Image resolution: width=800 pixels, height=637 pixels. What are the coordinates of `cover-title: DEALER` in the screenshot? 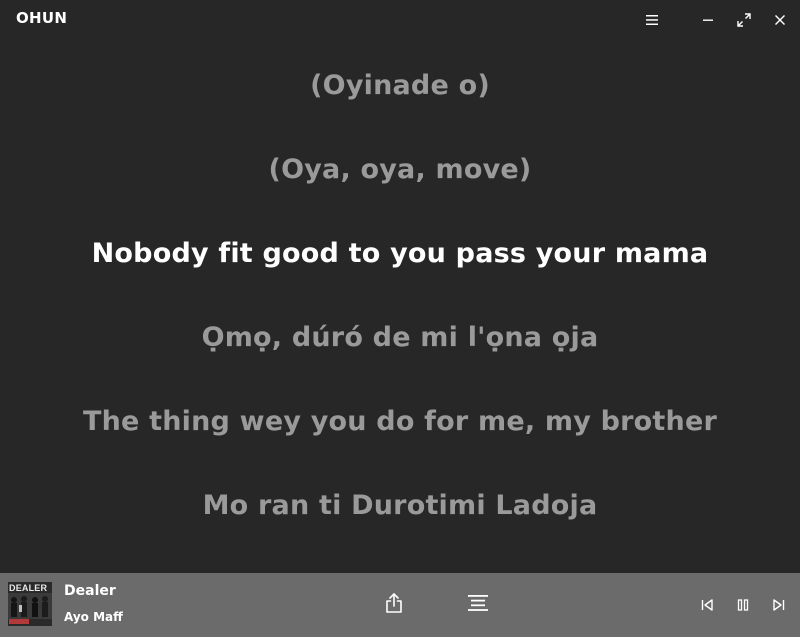 It's located at (28, 588).